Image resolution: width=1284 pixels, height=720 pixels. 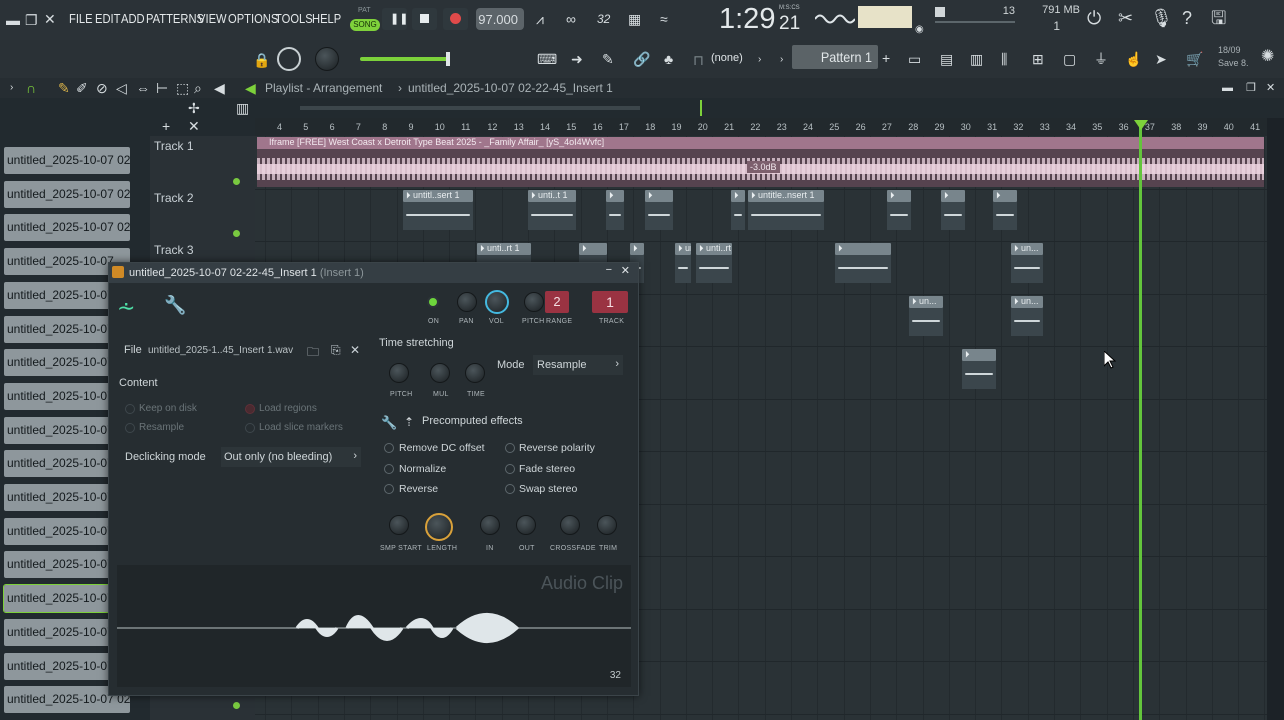 What do you see at coordinates (130, 409) in the screenshot?
I see `keep-on-disk-radio` at bounding box center [130, 409].